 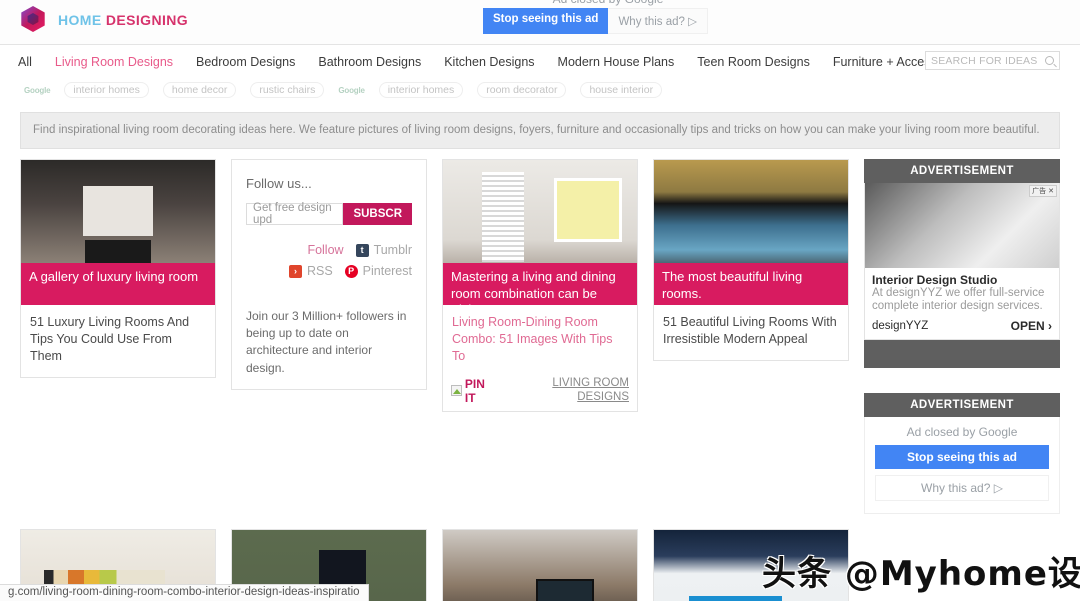 I want to click on ad-title: Interior Design Studio, so click(x=962, y=280).